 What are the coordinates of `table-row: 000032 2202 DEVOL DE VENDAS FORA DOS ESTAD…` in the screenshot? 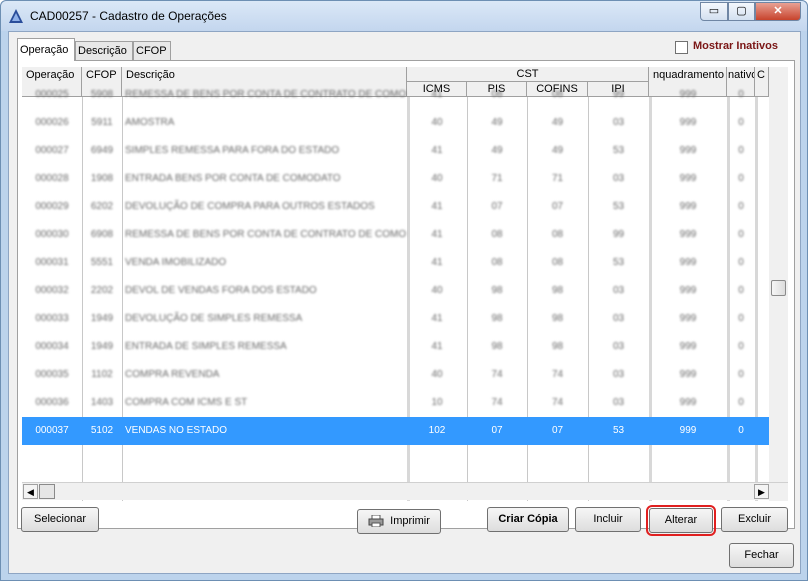 It's located at (395, 291).